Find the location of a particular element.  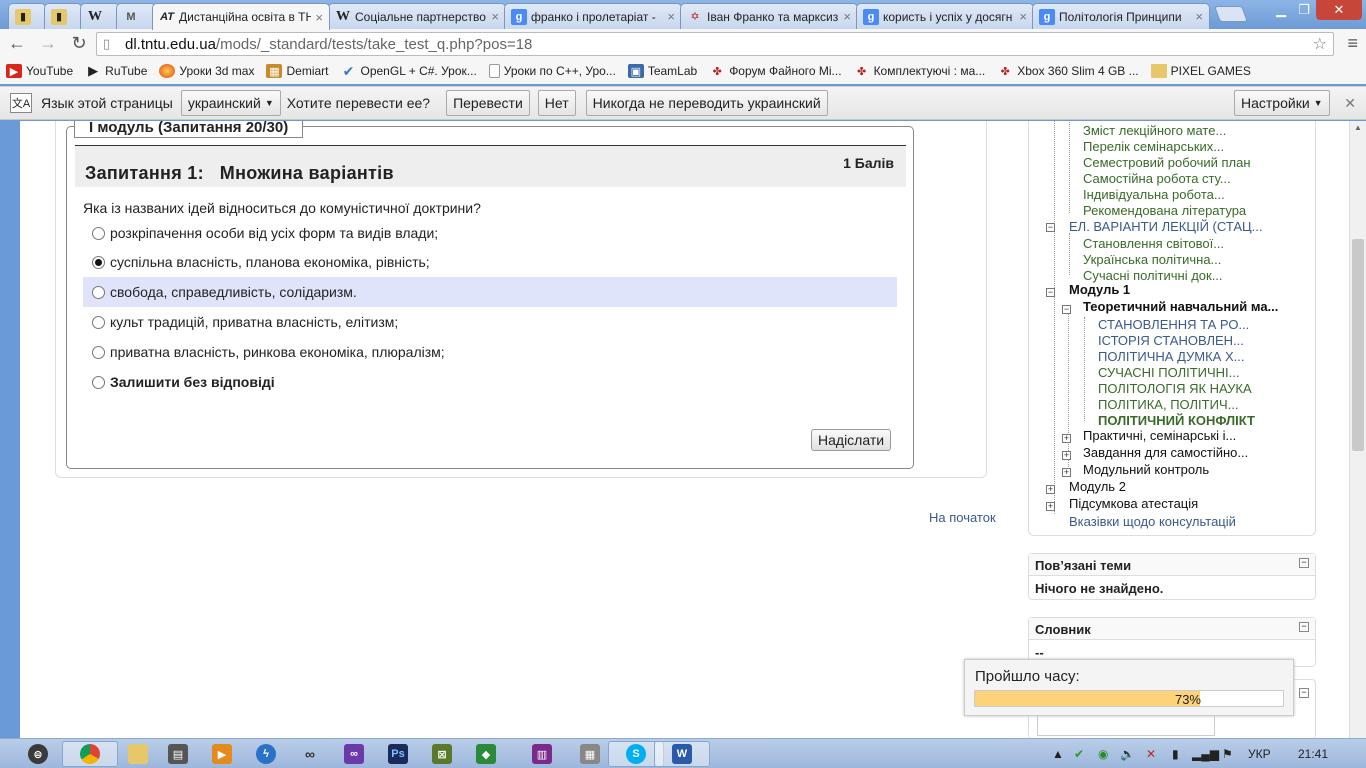

menu-icon: ≡ is located at coordinates (1352, 43).